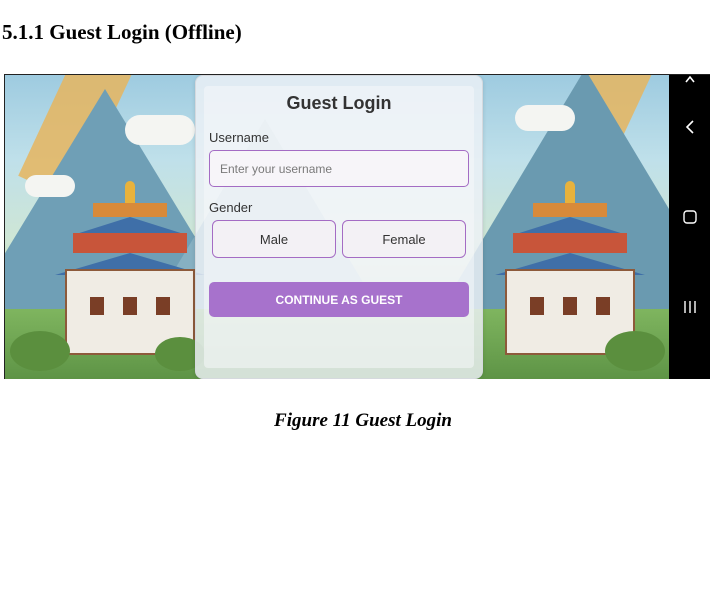 This screenshot has height=611, width=726. I want to click on username-input, so click(339, 168).